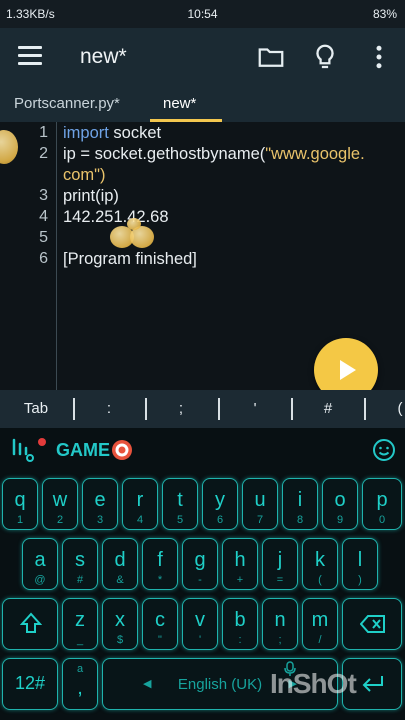 This screenshot has height=720, width=405. Describe the element at coordinates (134, 224) in the screenshot. I see `touch-indicator` at that location.